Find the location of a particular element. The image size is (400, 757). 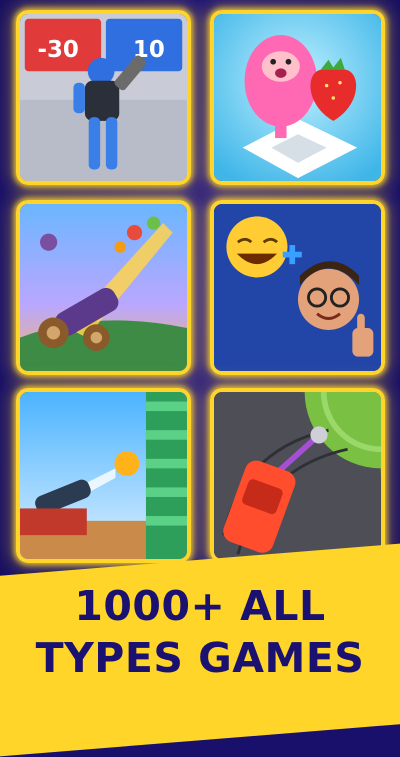

game-tile-car-drift is located at coordinates (297, 475).